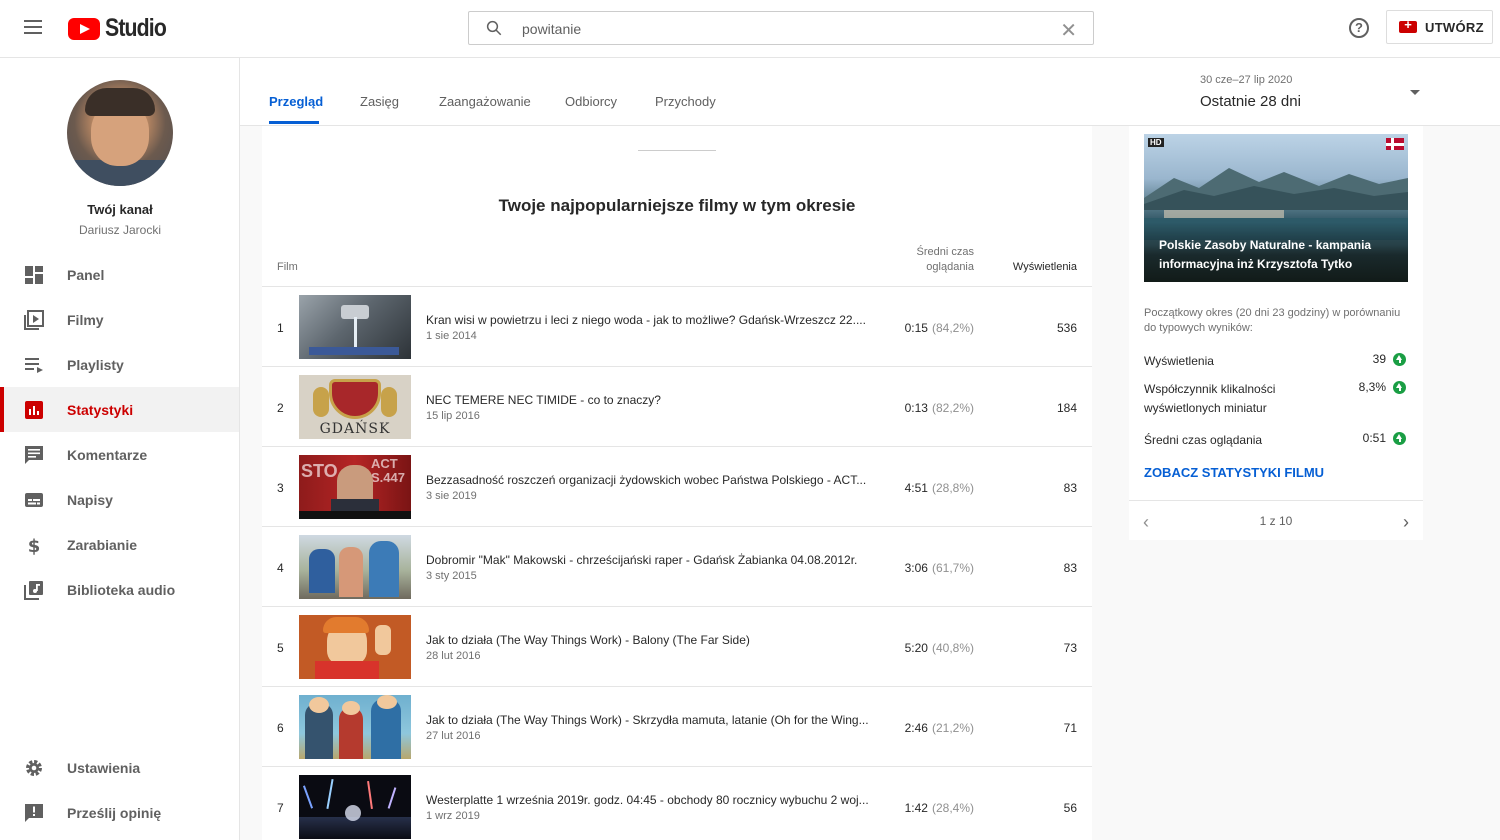 The image size is (1500, 840). I want to click on column-header-avg-view: Średni czas oglądania, so click(924, 260).